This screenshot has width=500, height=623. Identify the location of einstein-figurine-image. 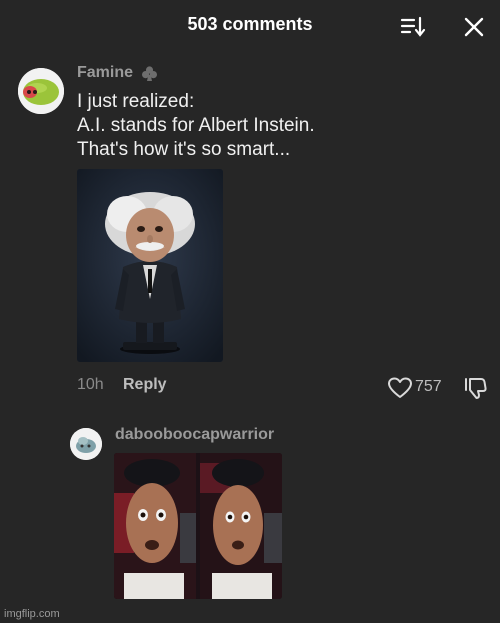
(150, 265).